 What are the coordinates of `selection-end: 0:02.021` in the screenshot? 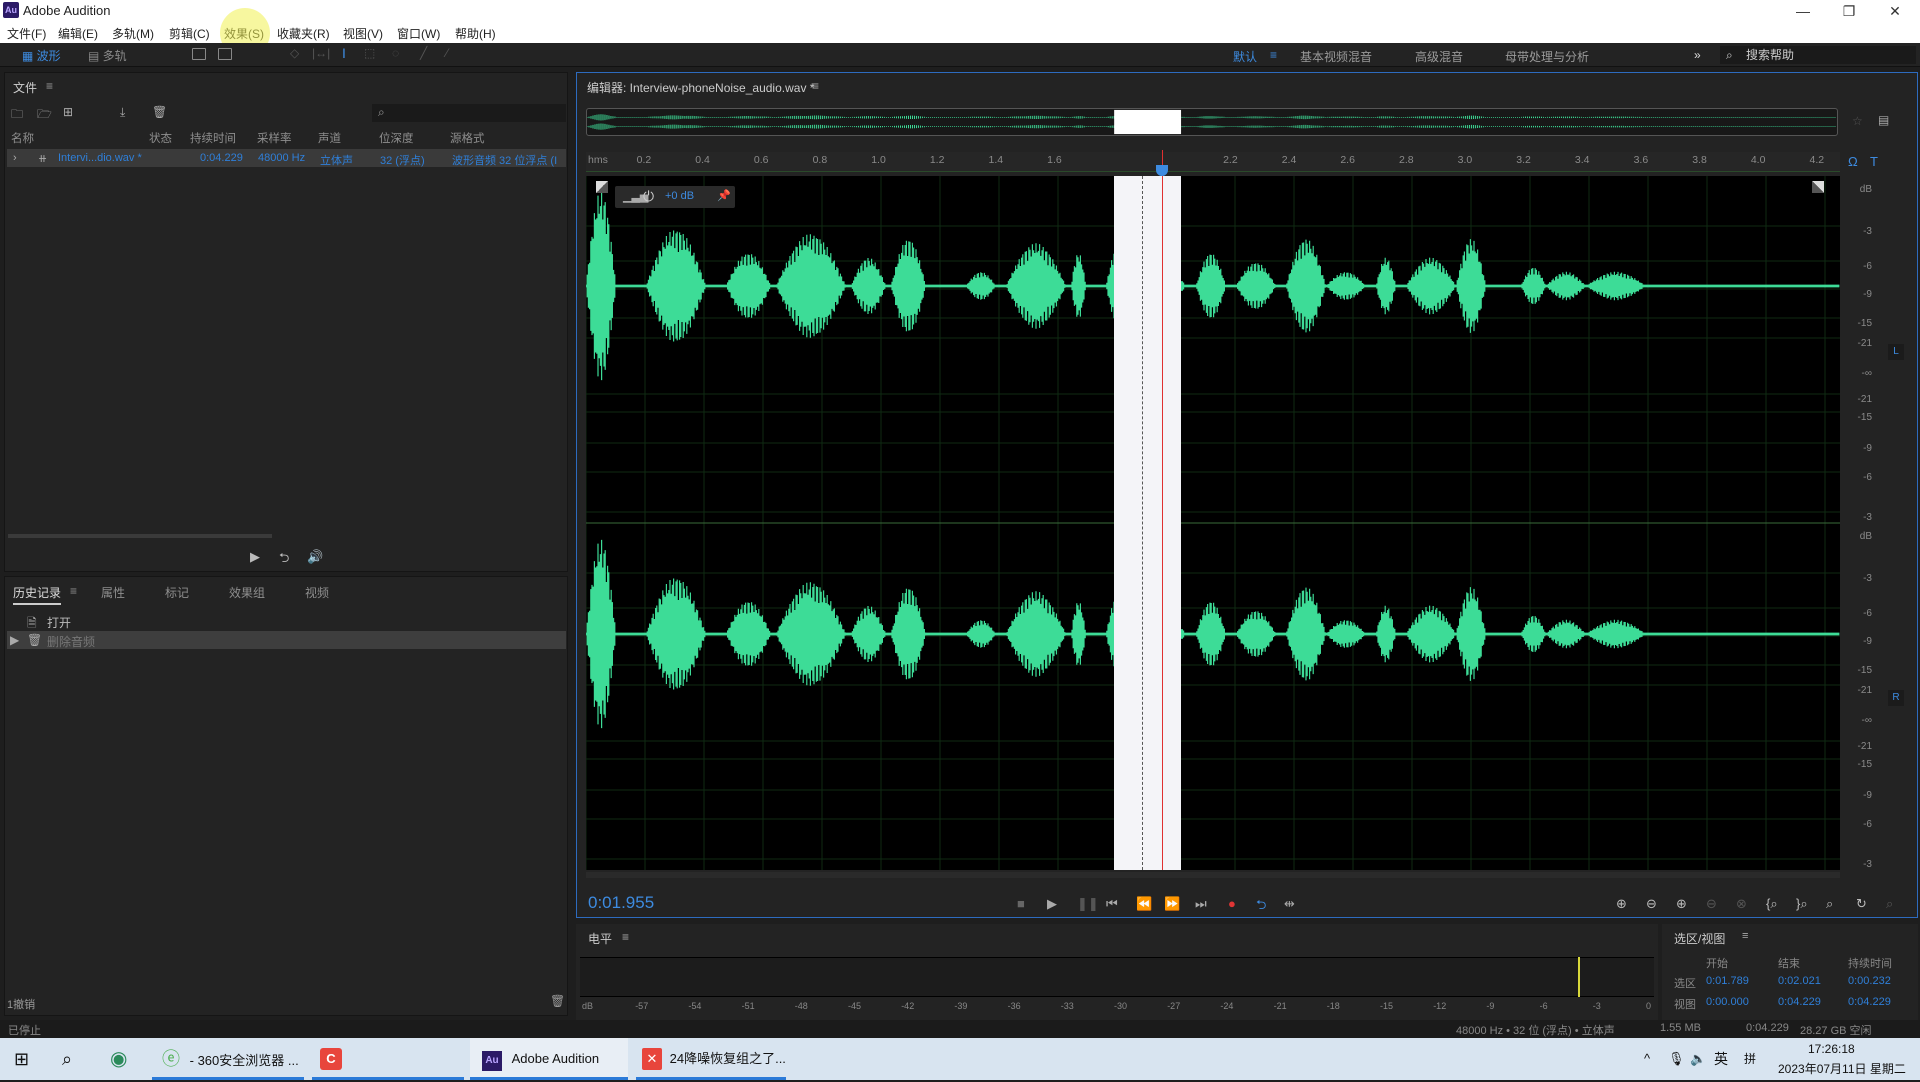 It's located at (1799, 981).